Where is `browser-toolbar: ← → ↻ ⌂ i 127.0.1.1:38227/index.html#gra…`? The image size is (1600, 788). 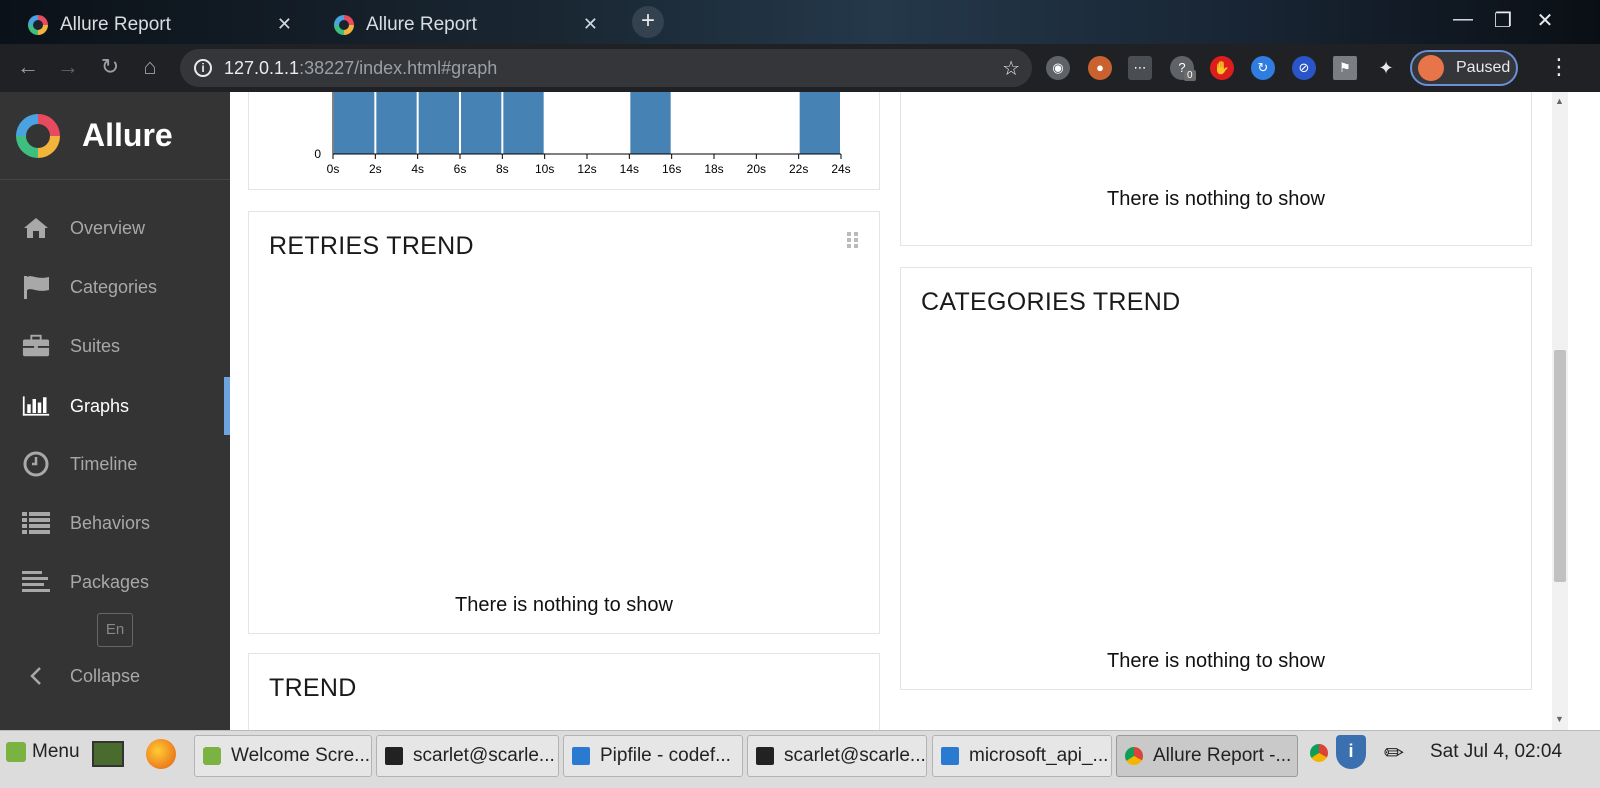
browser-toolbar: ← → ↻ ⌂ i 127.0.1.1:38227/index.html#gra… is located at coordinates (800, 68).